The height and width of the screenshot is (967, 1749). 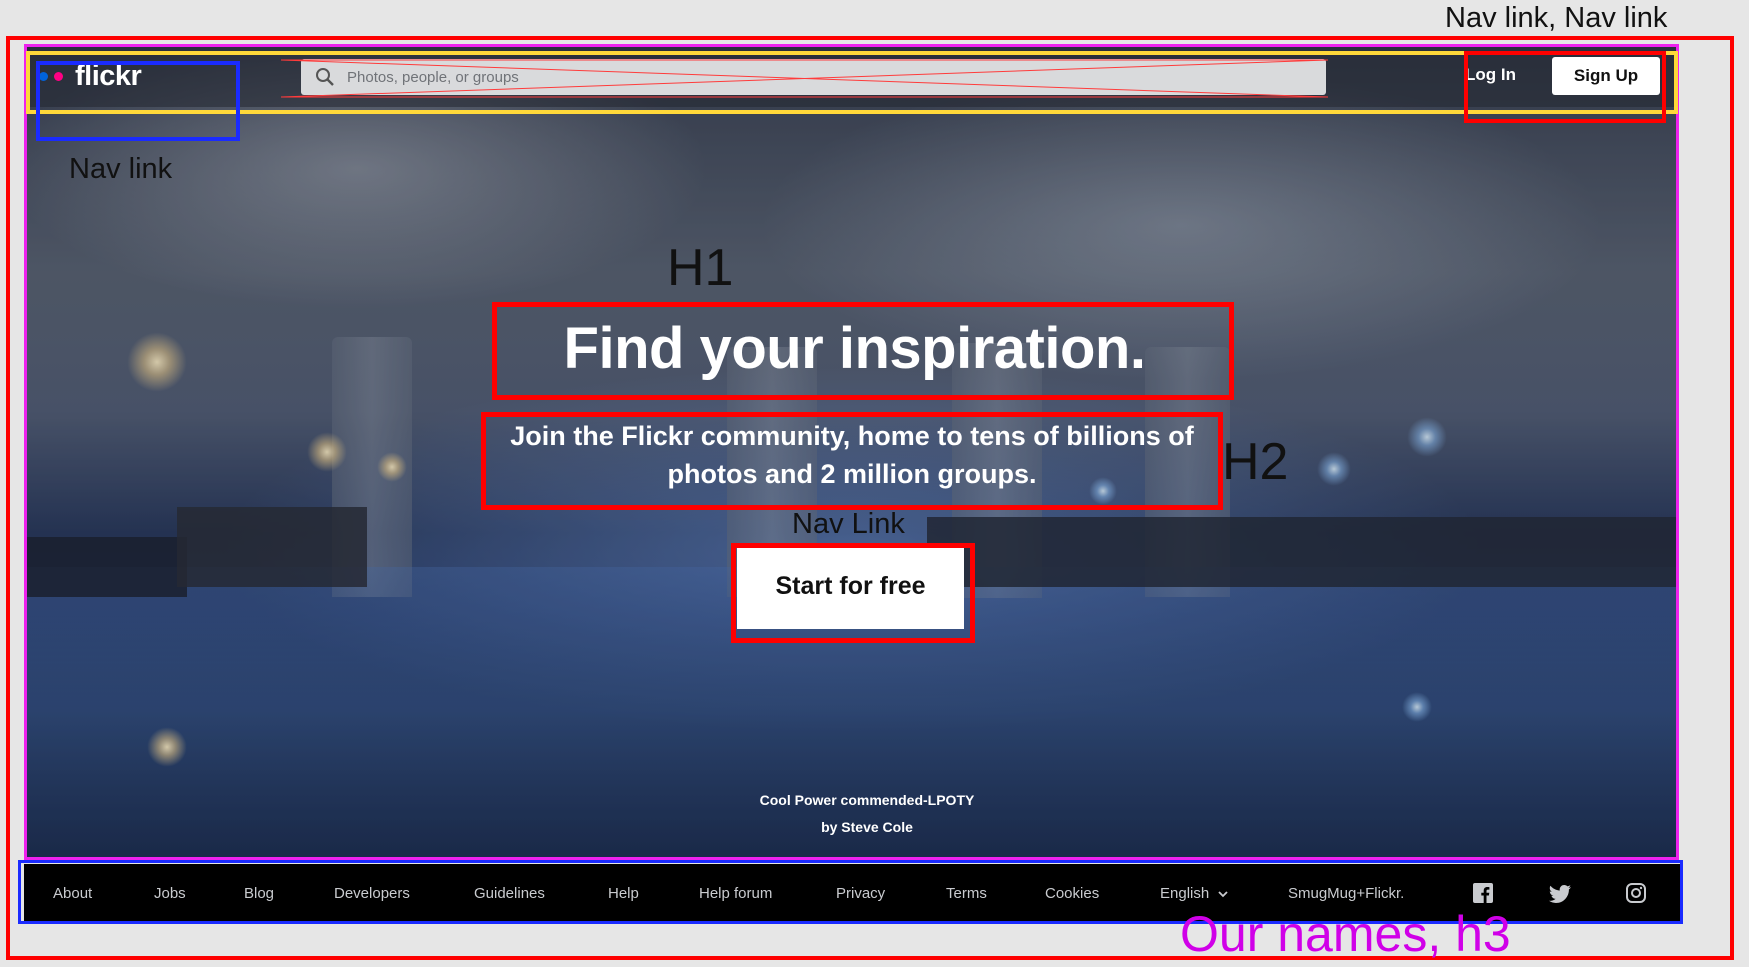 I want to click on annotation-label-h2: H2, so click(x=1255, y=462).